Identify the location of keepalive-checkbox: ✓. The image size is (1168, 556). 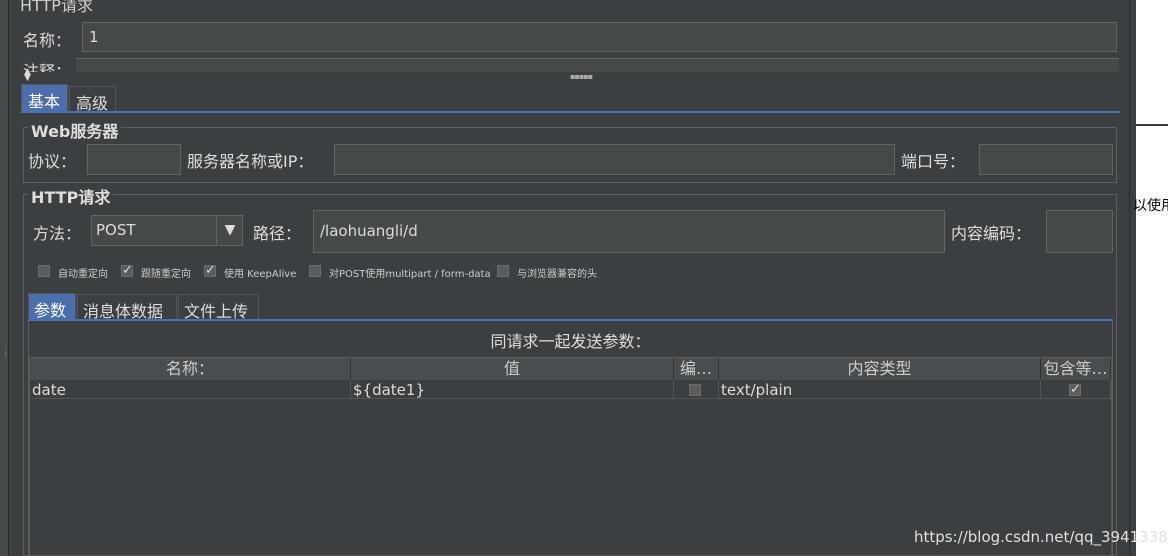
(210, 270).